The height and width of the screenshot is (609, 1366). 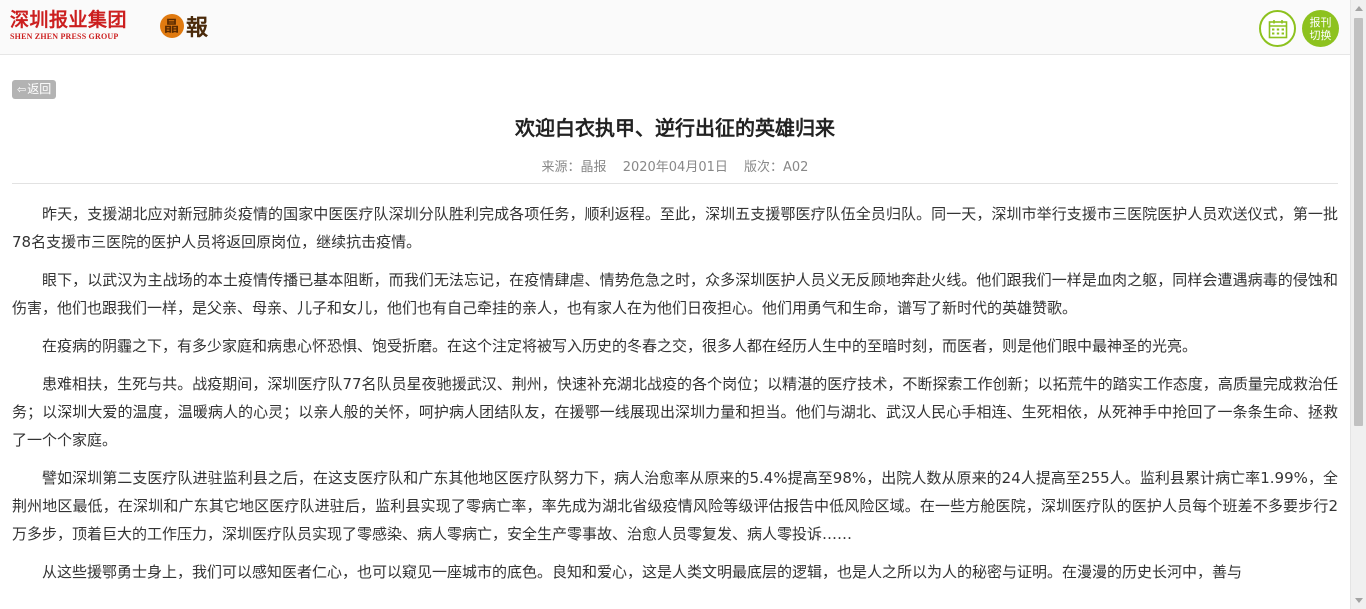 I want to click on scrollbar-thumb, so click(x=1358, y=222).